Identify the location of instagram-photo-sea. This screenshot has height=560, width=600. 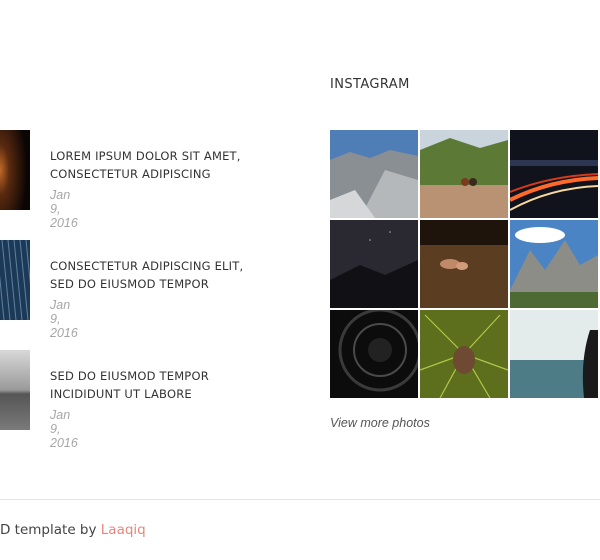
(554, 354).